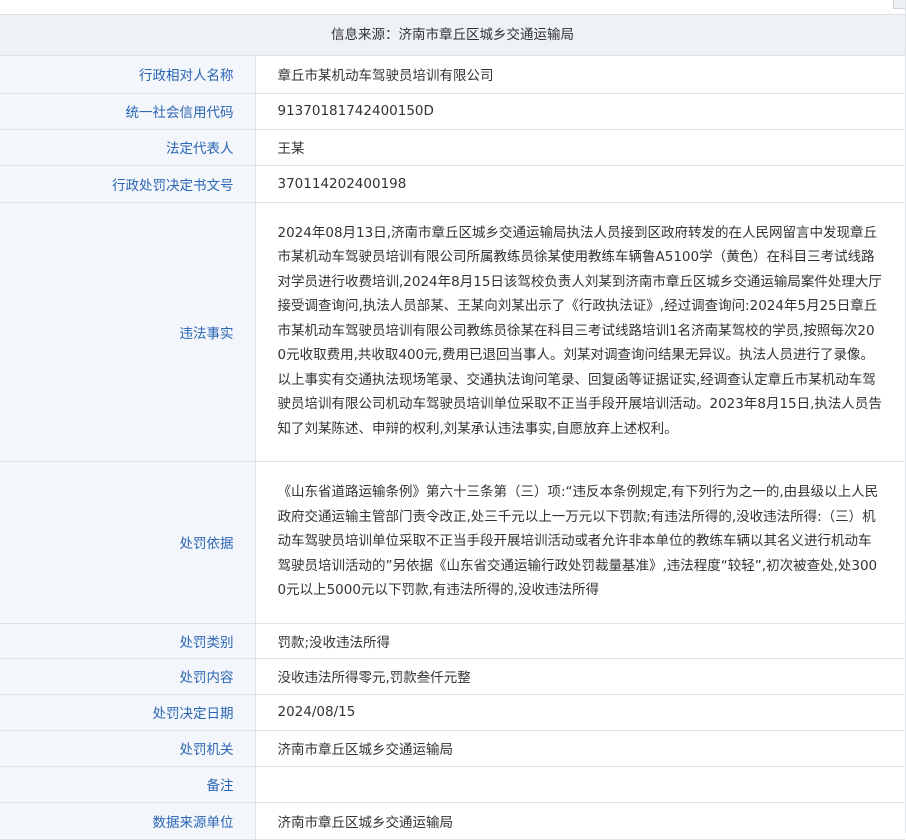 This screenshot has height=840, width=906. What do you see at coordinates (128, 712) in the screenshot?
I see `row-label-decision-date: 处罚决定日期` at bounding box center [128, 712].